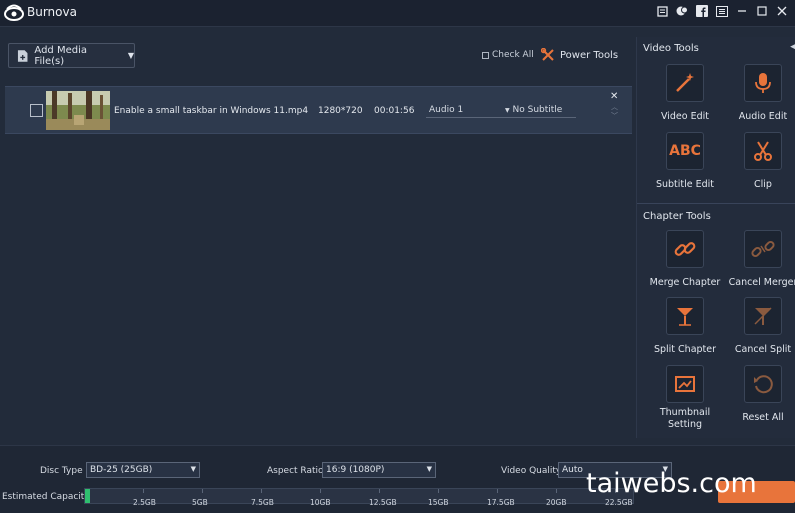 Image resolution: width=795 pixels, height=513 pixels. I want to click on facebook-icon, so click(702, 11).